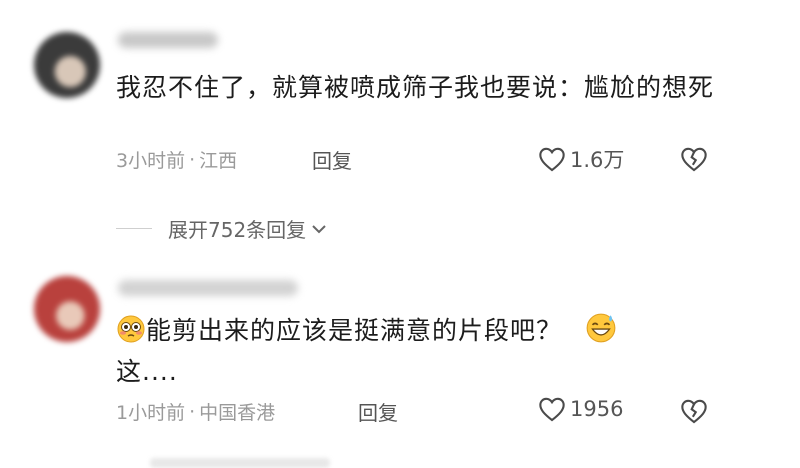  Describe the element at coordinates (415, 87) in the screenshot. I see `comment-text: 我忍不住了，就算被喷成筛子我也要说：尴尬的想死` at that location.